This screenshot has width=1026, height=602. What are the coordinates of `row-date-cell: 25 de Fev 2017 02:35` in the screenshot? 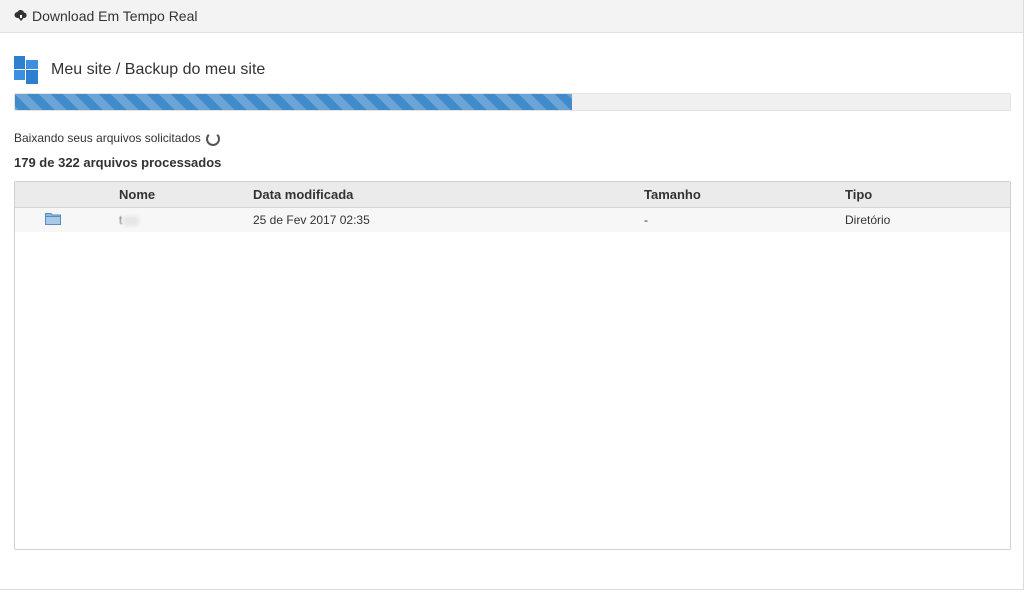 It's located at (448, 219).